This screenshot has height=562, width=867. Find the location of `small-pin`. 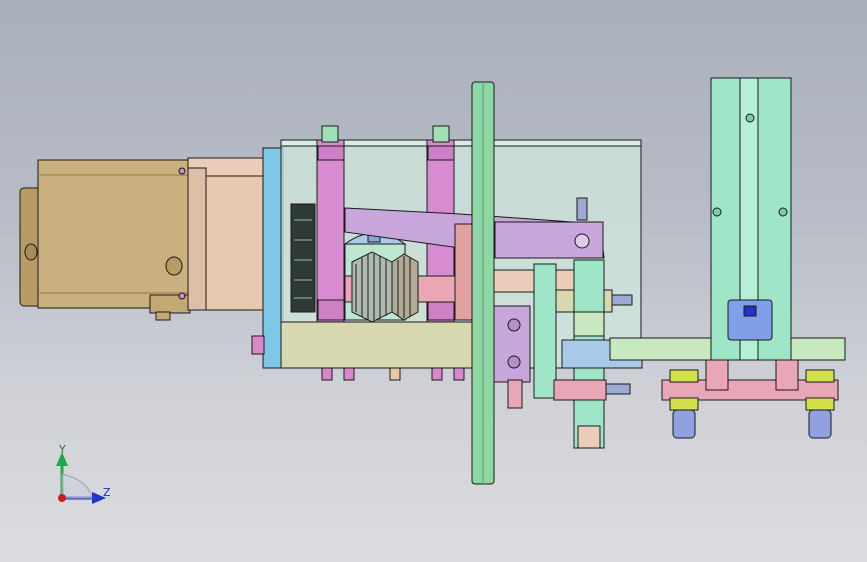

small-pin is located at coordinates (515, 394).